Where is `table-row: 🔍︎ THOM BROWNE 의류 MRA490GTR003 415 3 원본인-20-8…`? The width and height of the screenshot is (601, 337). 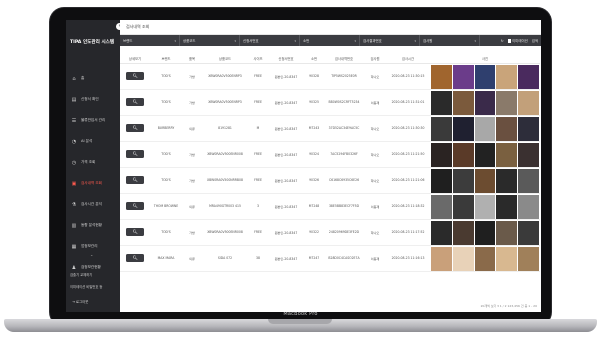
table-row: 🔍︎ THOM BROWNE 의류 MRA490GTR003 415 3 원본인-20-8… is located at coordinates (330, 206).